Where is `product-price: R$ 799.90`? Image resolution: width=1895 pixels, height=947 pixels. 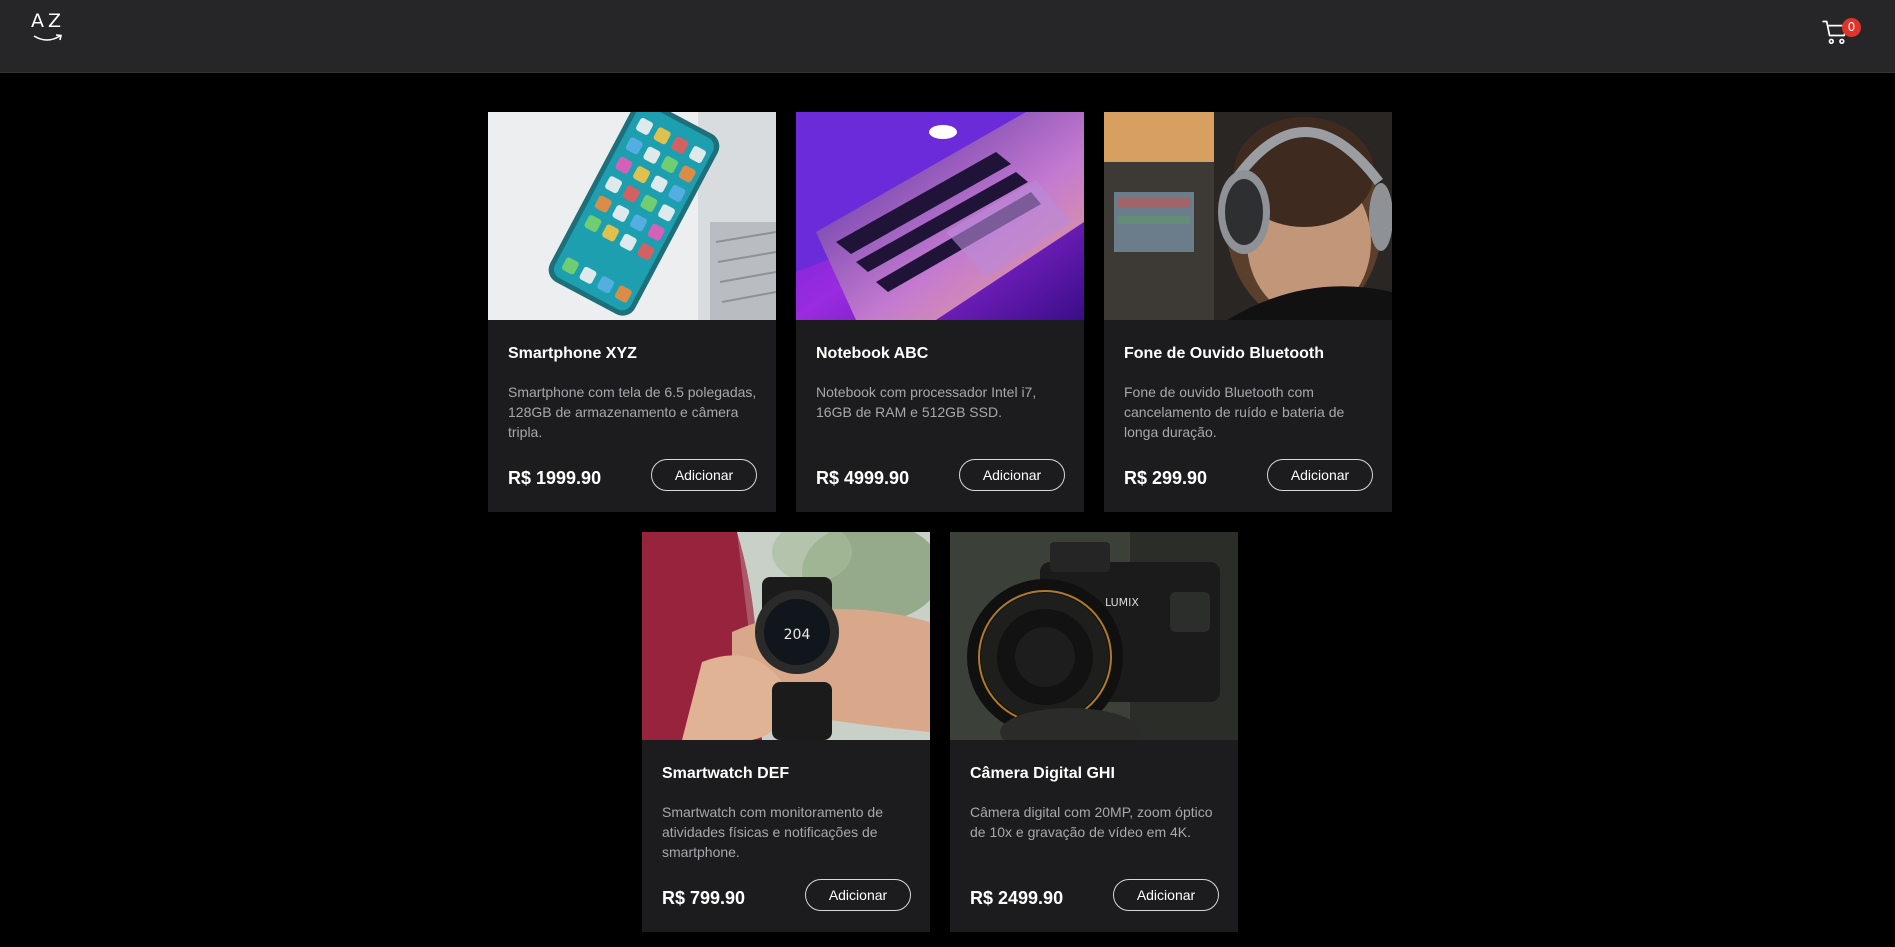
product-price: R$ 799.90 is located at coordinates (704, 898).